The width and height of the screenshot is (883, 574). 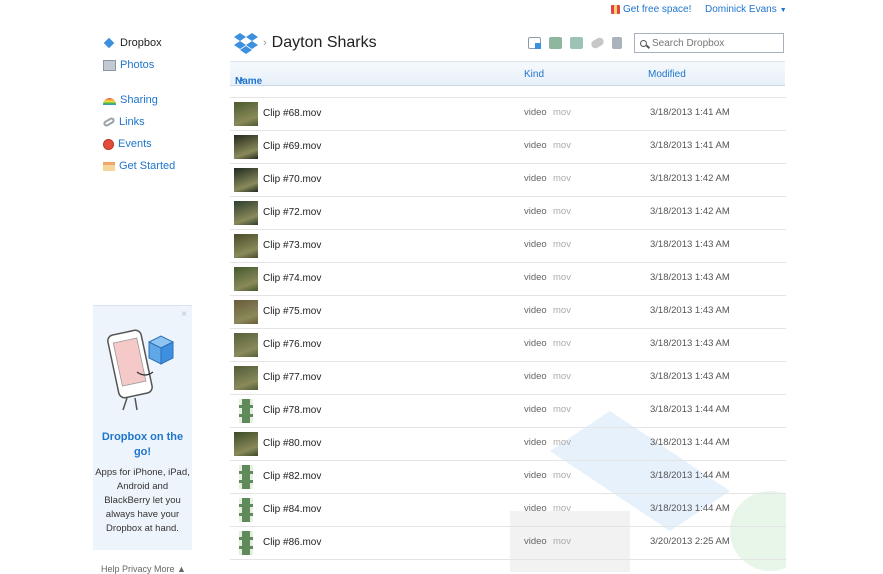 I want to click on file-name: Clip #68.mov, so click(x=292, y=113).